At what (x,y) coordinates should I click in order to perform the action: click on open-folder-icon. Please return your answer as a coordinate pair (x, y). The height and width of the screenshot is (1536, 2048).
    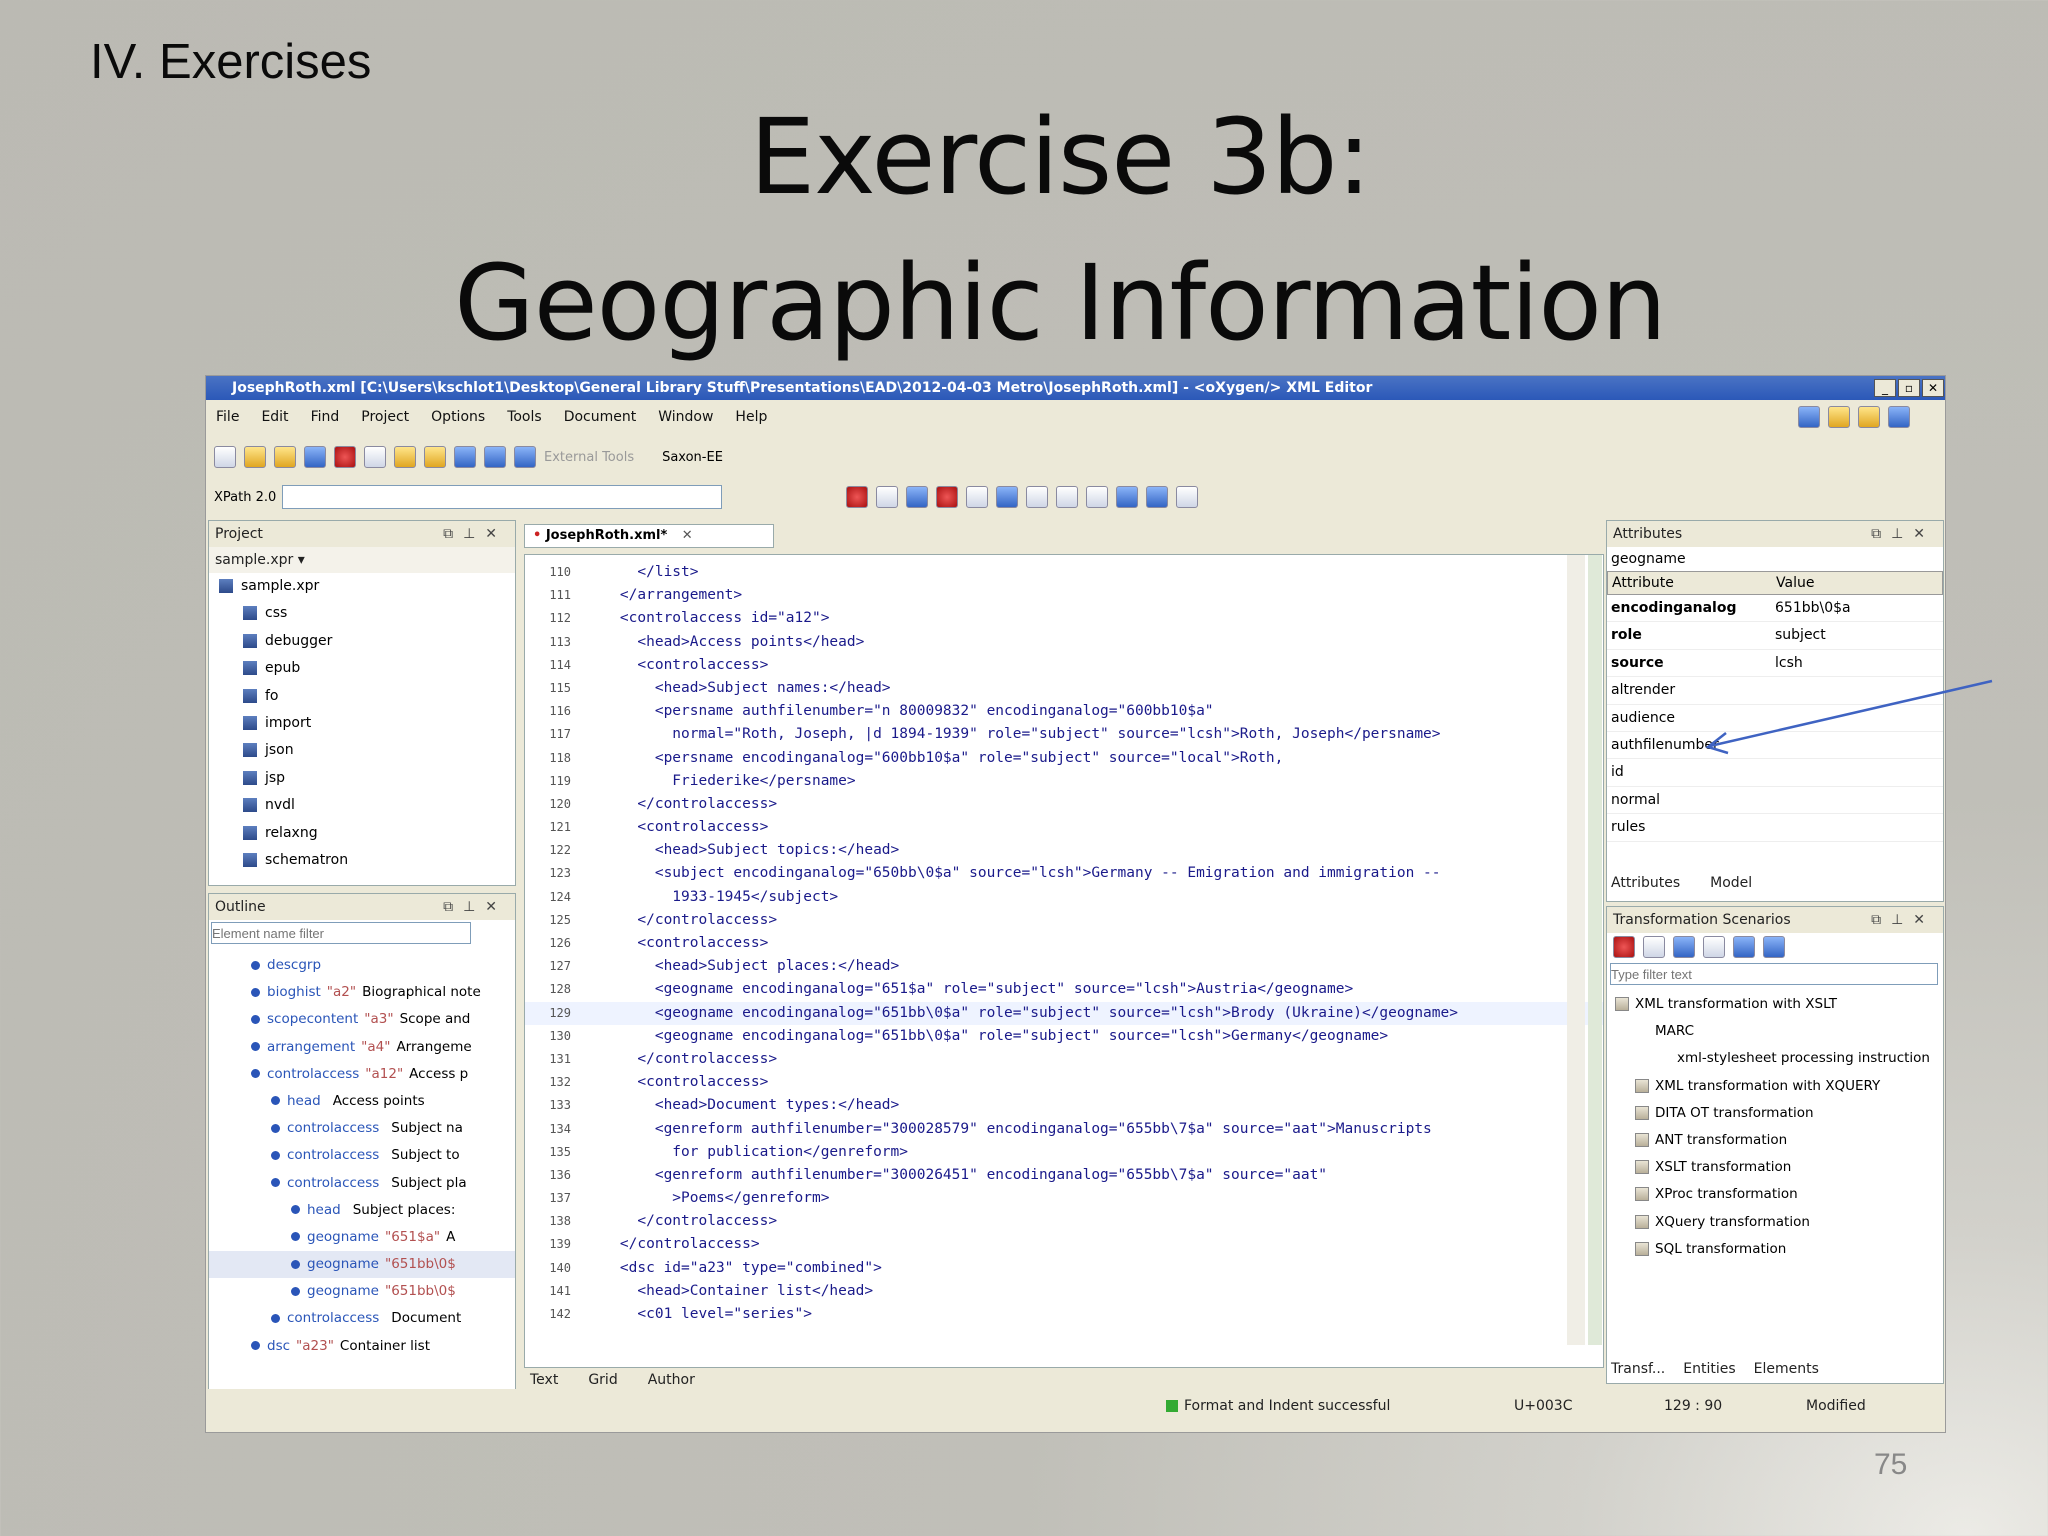
    Looking at the image, I should click on (255, 457).